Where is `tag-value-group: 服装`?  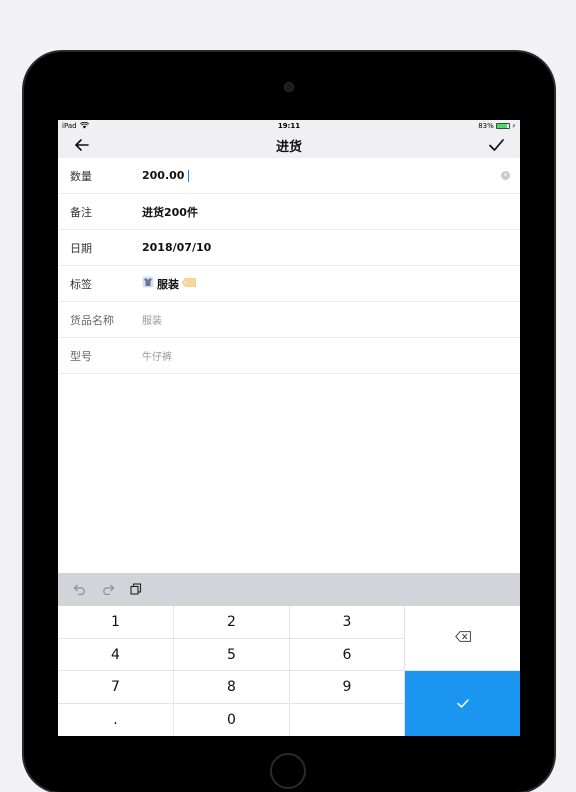 tag-value-group: 服装 is located at coordinates (169, 284).